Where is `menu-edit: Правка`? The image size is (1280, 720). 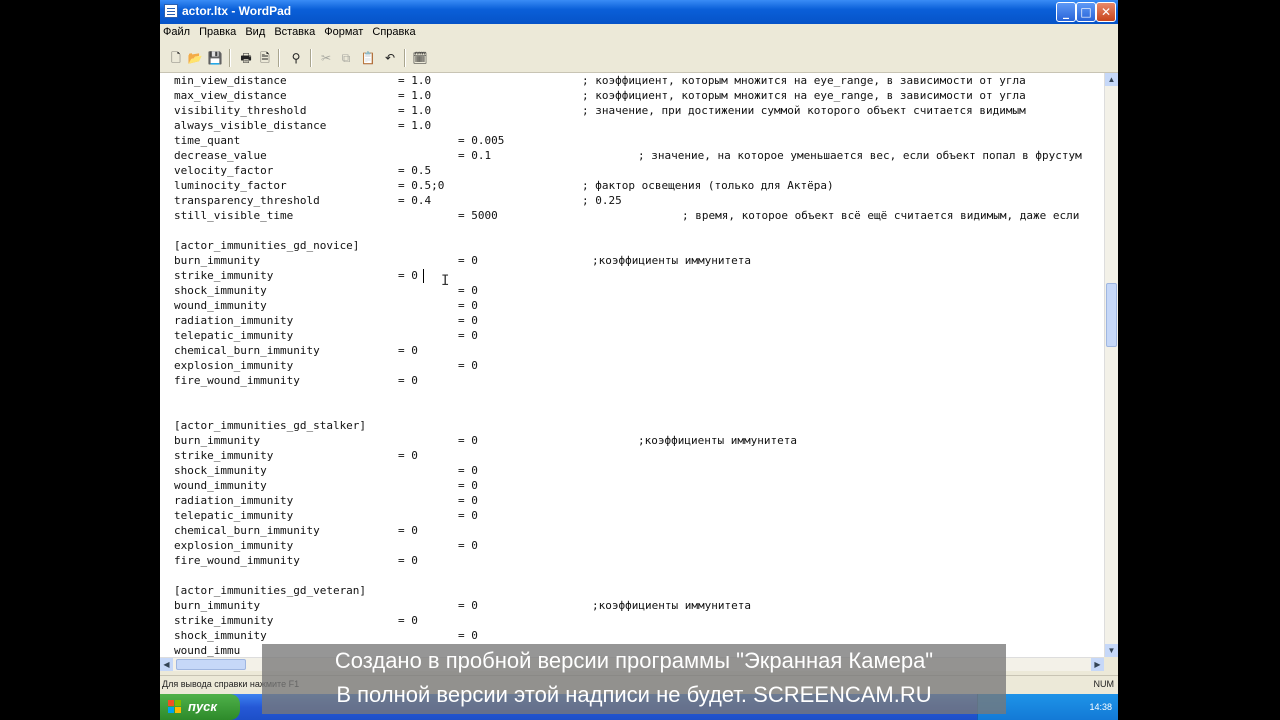
menu-edit: Правка is located at coordinates (217, 31).